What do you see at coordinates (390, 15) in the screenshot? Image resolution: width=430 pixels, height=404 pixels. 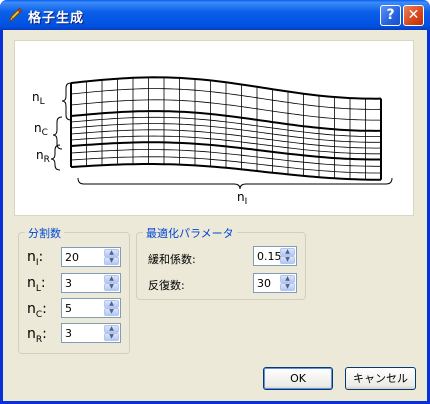 I see `help-button: ?` at bounding box center [390, 15].